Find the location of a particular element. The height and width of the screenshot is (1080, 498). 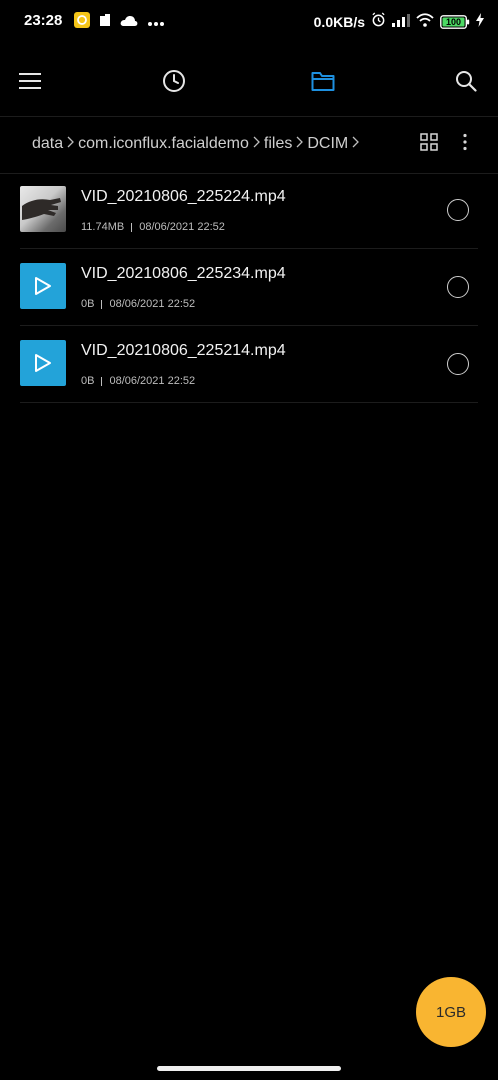

file-name: VID_20210806_225214.mp4 is located at coordinates (183, 350).